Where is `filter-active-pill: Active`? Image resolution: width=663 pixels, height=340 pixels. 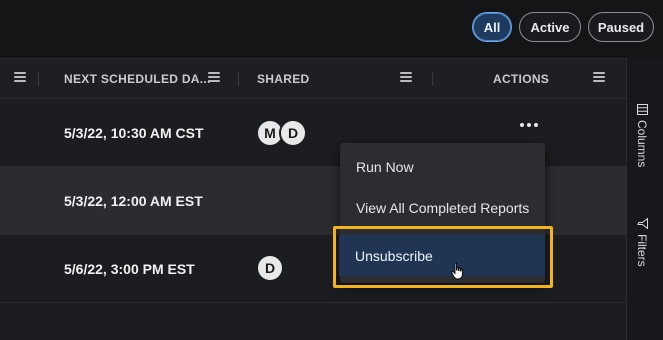
filter-active-pill: Active is located at coordinates (550, 27).